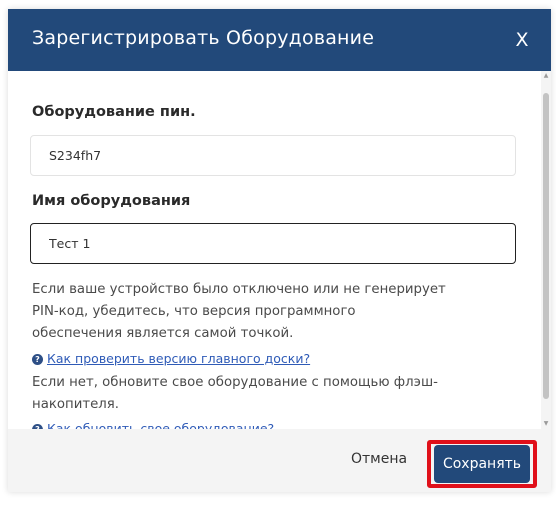 The width and height of the screenshot is (556, 509). I want to click on equipment-name-label: Имя оборудования, so click(111, 201).